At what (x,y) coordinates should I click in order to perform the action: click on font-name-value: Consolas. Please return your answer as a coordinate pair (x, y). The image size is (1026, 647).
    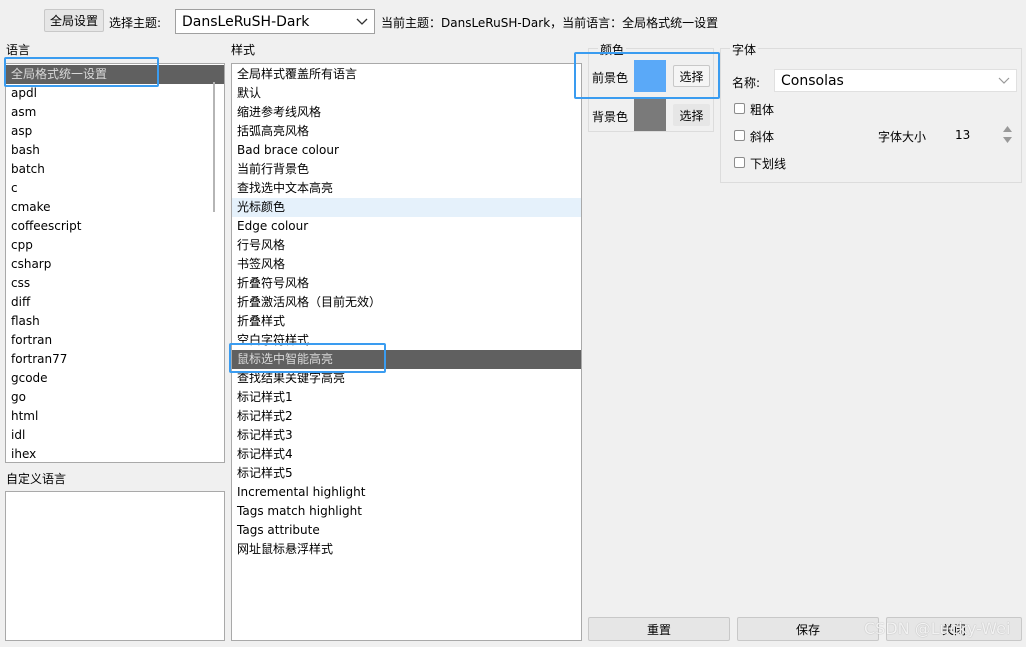
    Looking at the image, I should click on (812, 80).